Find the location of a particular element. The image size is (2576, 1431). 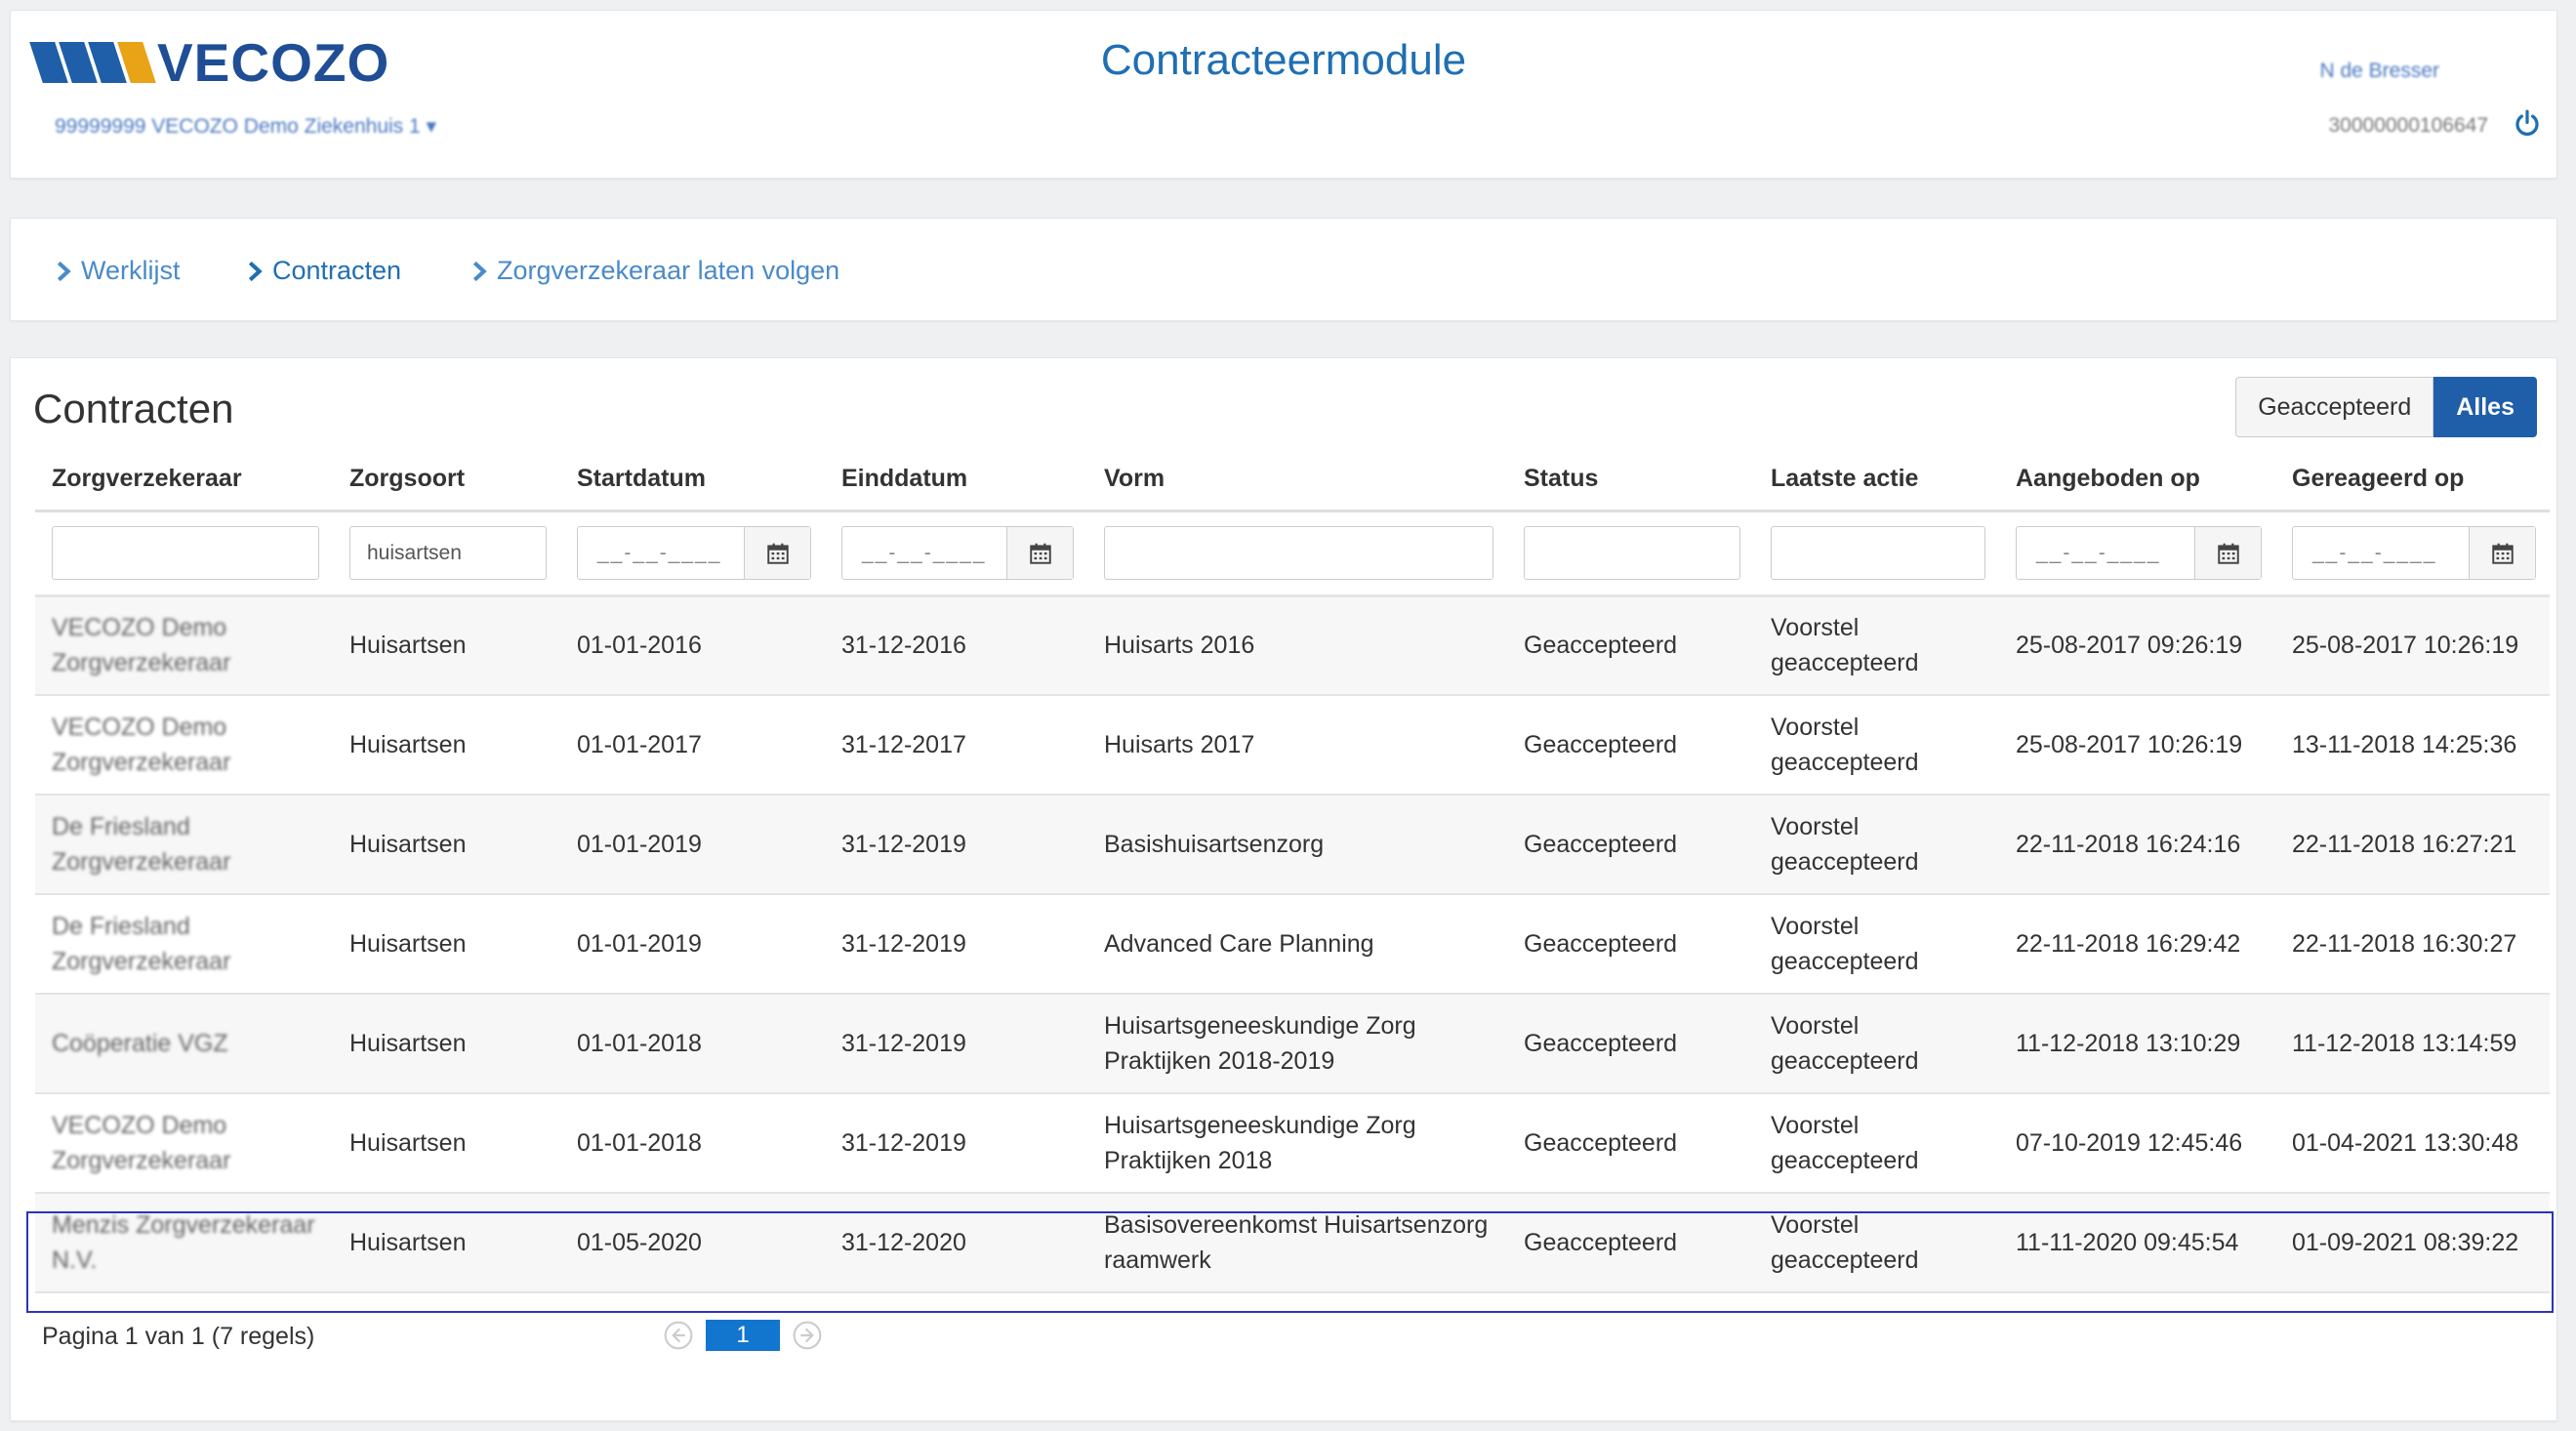

nav-item-werklijst: Werklijst is located at coordinates (118, 271).